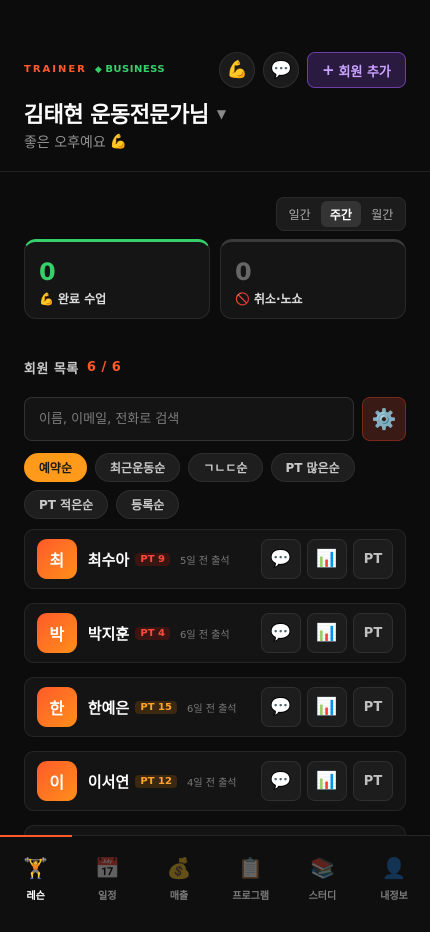 The image size is (430, 932). Describe the element at coordinates (242, 298) in the screenshot. I see `prohibited-icon: 🚫` at that location.